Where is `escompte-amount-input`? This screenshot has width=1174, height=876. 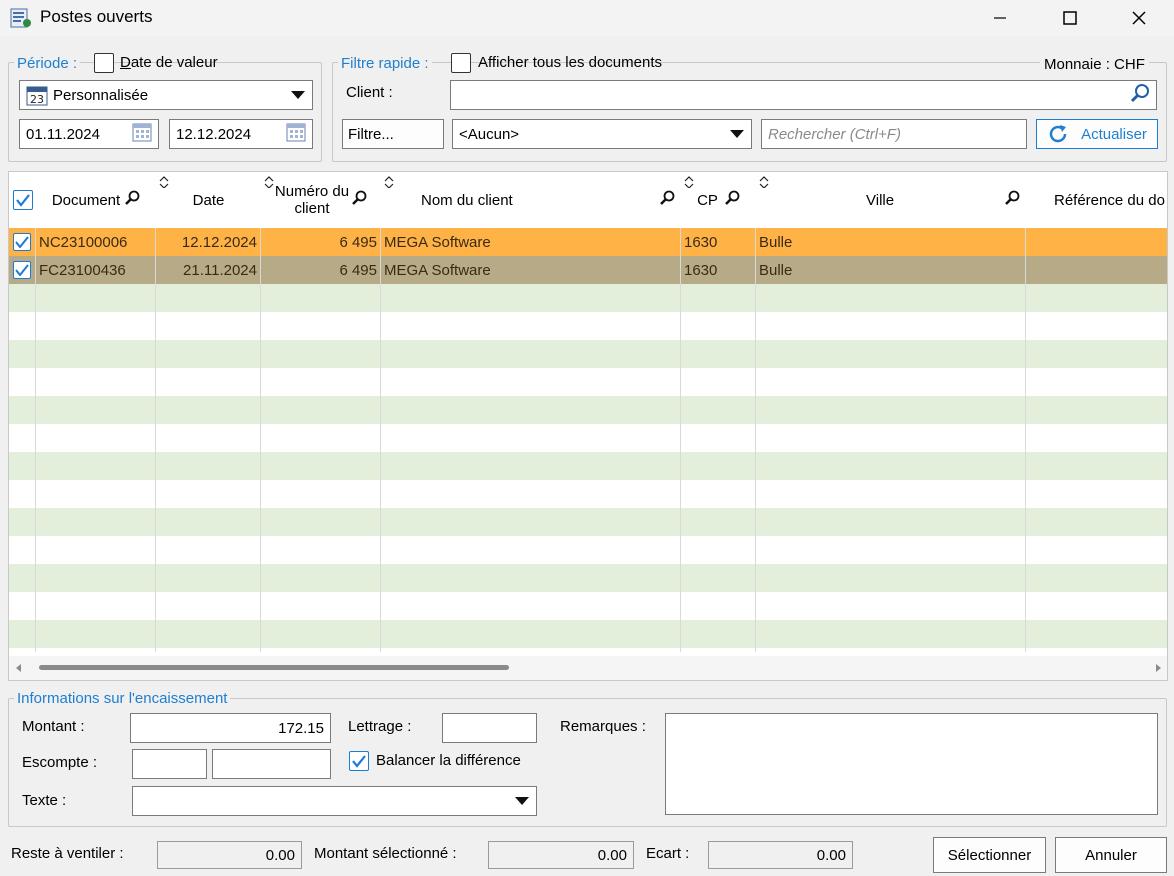
escompte-amount-input is located at coordinates (271, 764).